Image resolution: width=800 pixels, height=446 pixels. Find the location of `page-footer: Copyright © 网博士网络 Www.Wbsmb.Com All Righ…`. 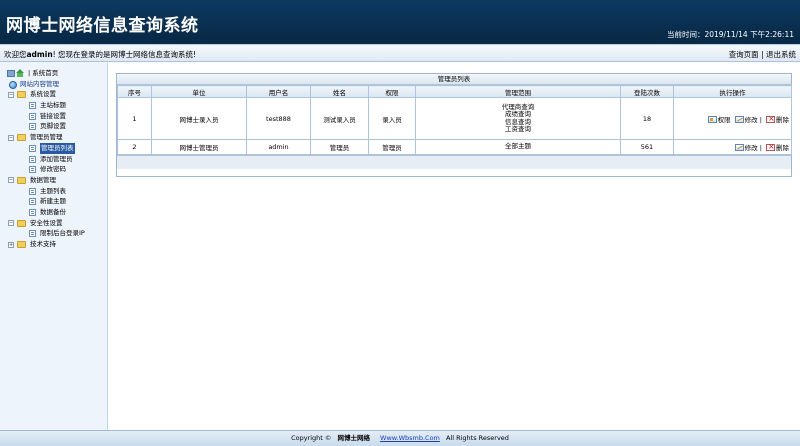

page-footer: Copyright © 网博士网络 Www.Wbsmb.Com All Righ… is located at coordinates (400, 438).